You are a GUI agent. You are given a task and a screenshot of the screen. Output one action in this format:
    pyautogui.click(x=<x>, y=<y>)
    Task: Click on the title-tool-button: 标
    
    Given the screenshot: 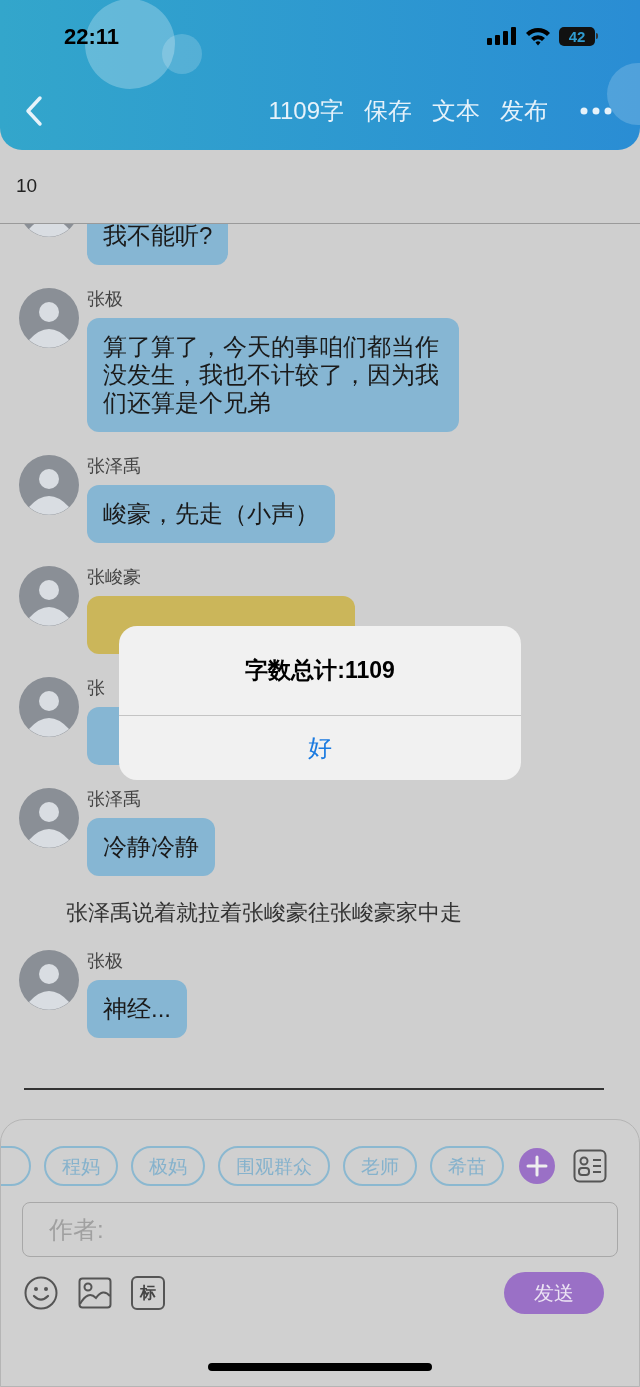 What is the action you would take?
    pyautogui.click(x=148, y=1293)
    